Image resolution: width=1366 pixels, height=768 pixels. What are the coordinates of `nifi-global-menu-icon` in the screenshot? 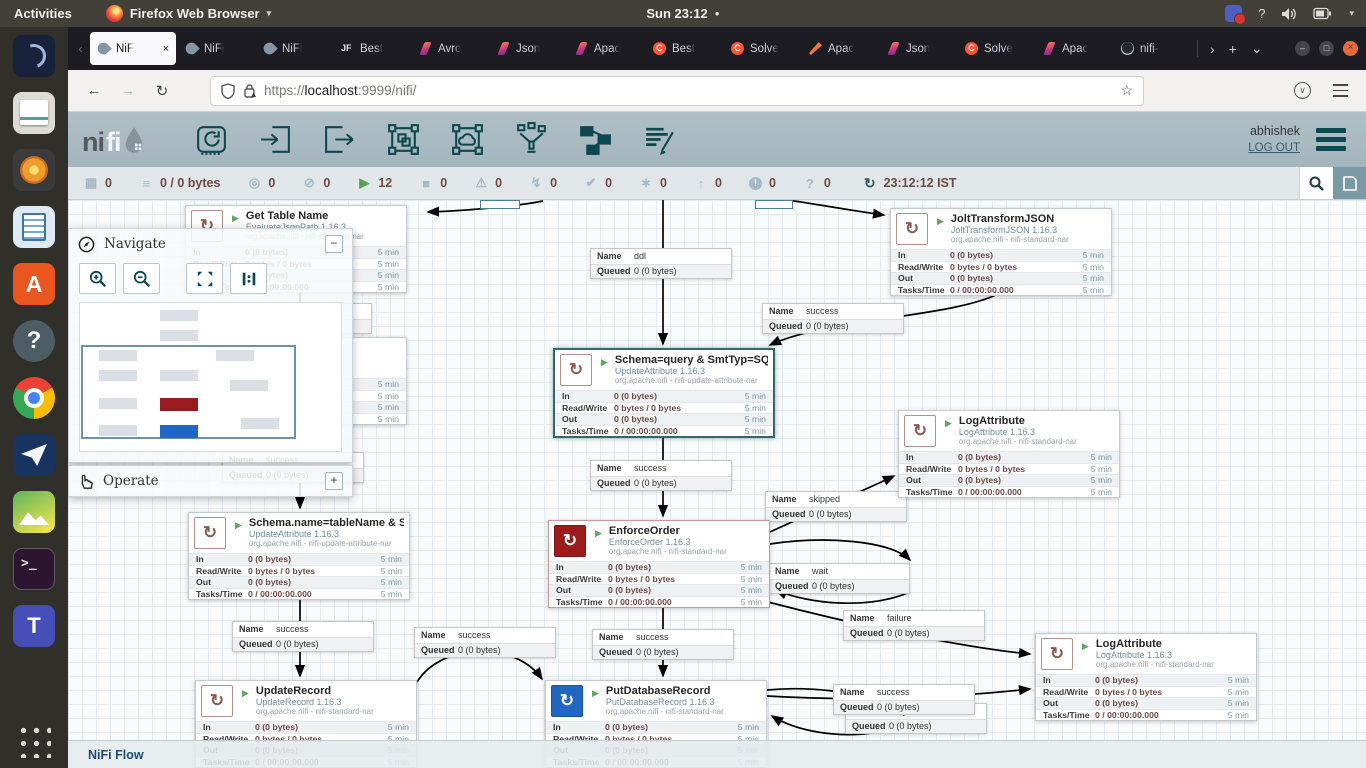 It's located at (1331, 139).